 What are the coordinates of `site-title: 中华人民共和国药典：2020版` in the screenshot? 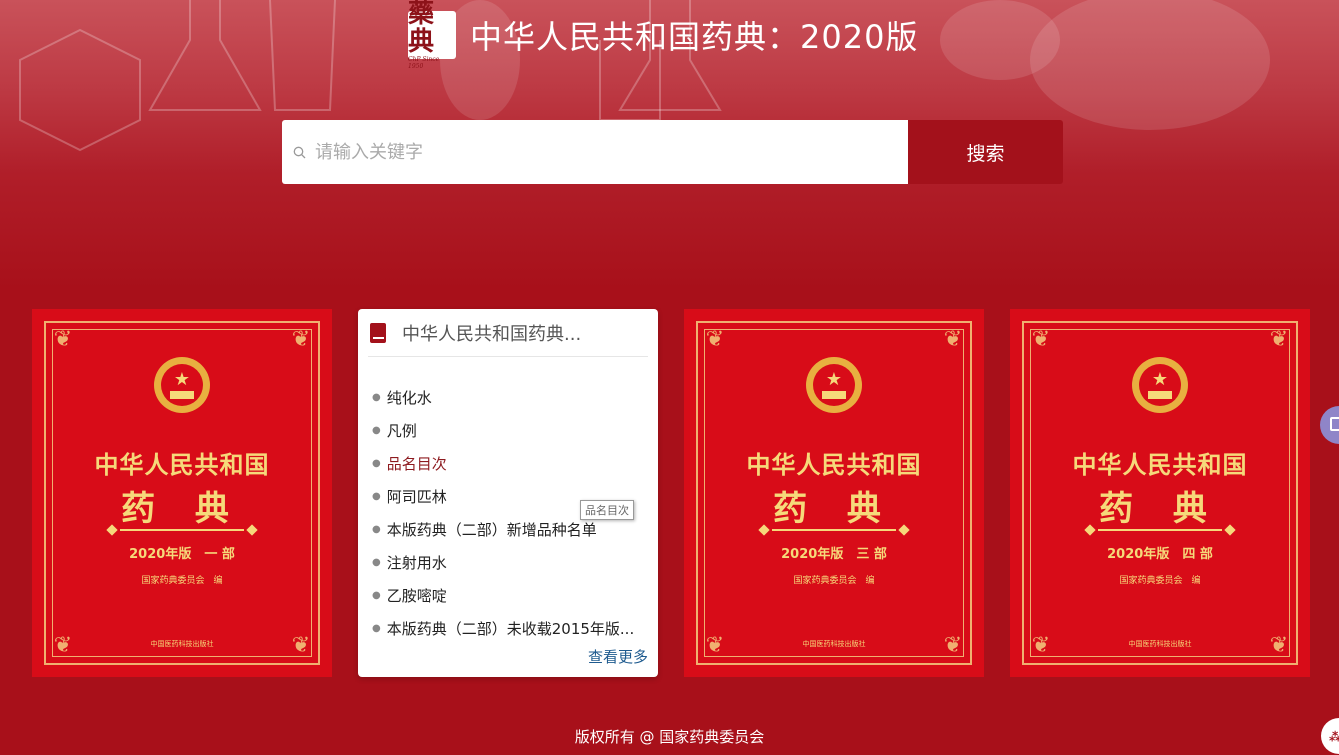 It's located at (694, 37).